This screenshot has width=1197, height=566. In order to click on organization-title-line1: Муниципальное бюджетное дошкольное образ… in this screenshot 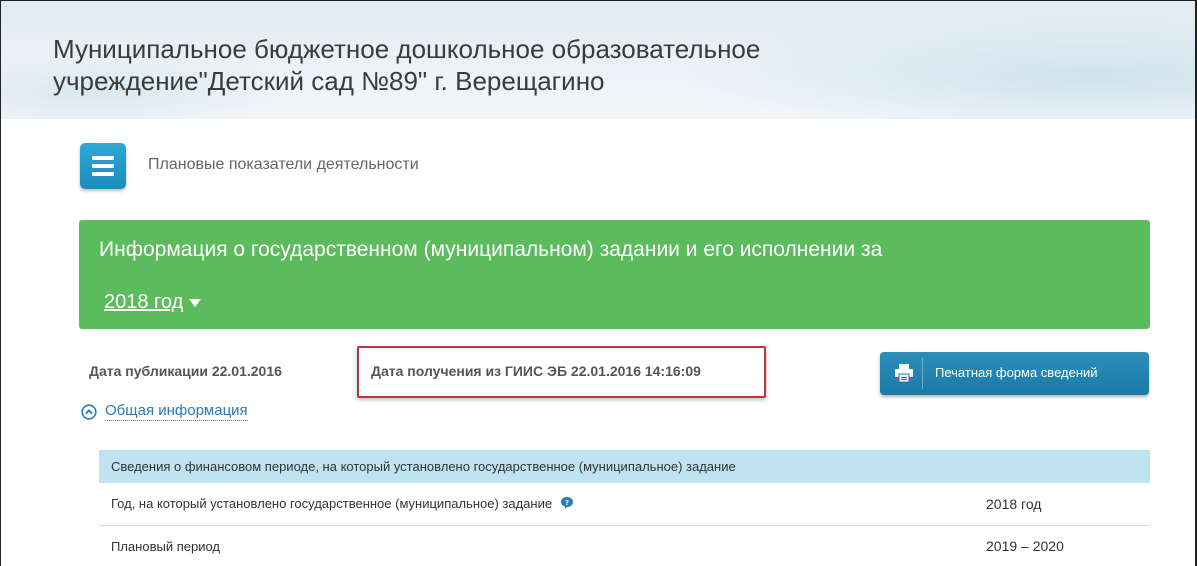, I will do `click(407, 49)`.